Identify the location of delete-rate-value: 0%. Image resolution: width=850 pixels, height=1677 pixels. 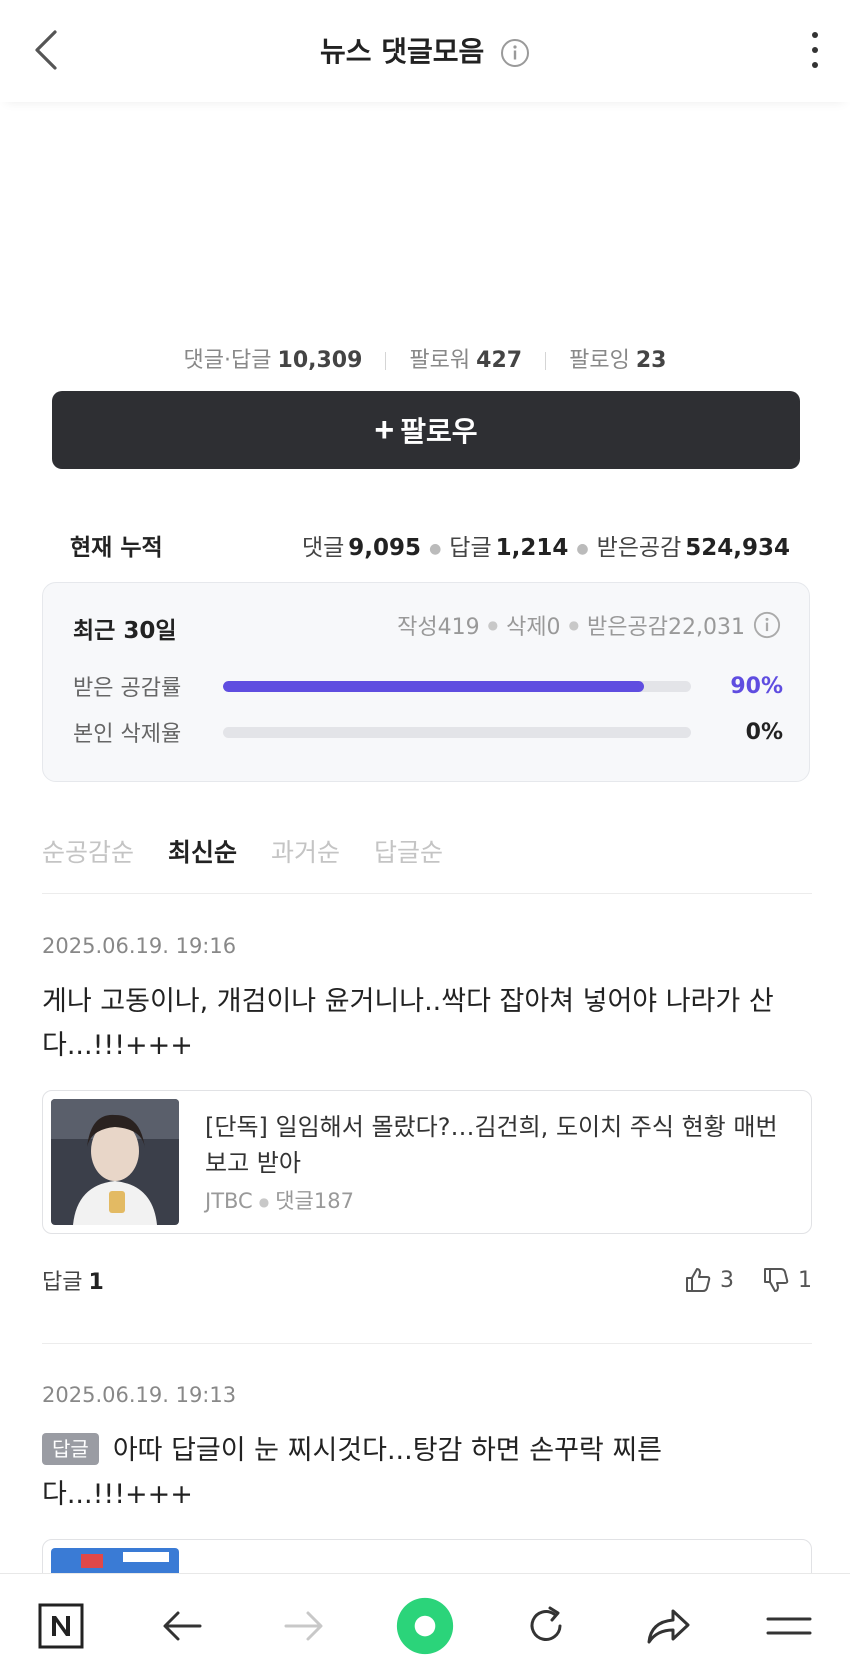
(764, 732).